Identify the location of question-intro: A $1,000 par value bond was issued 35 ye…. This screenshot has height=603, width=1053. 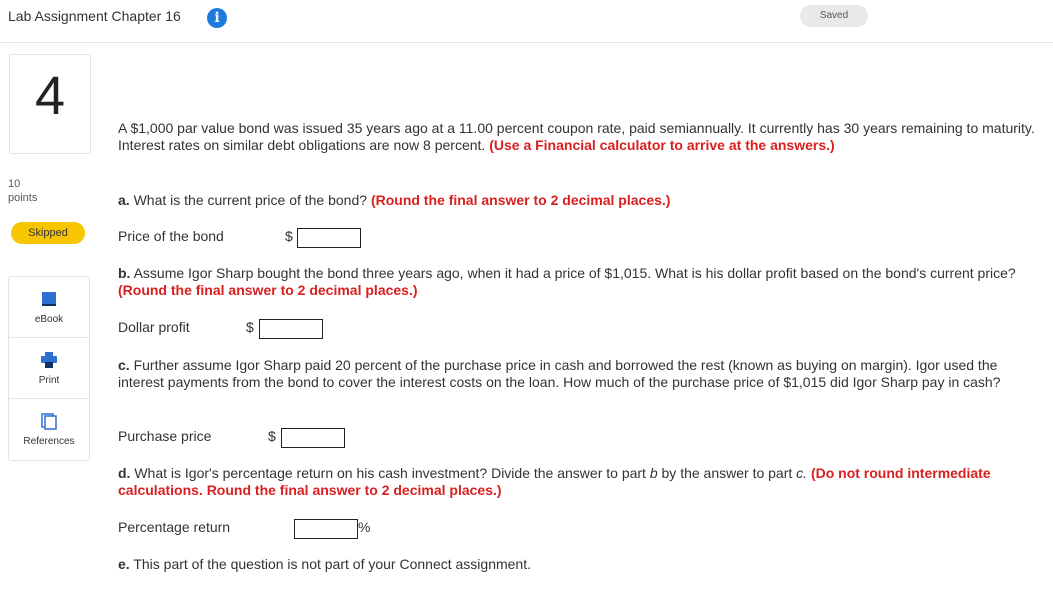
(576, 136).